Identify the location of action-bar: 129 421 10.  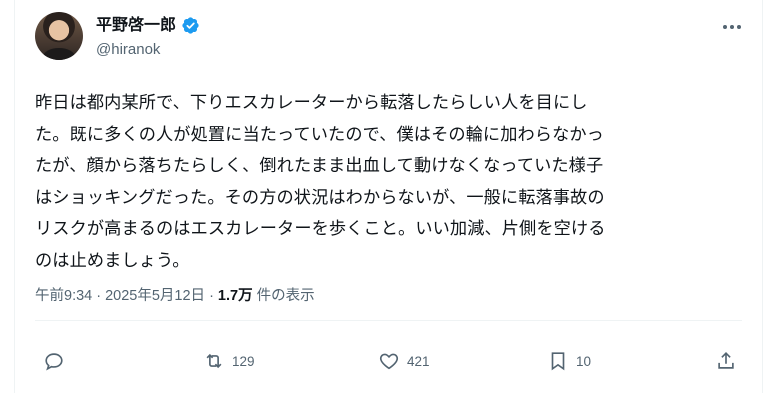
(388, 361).